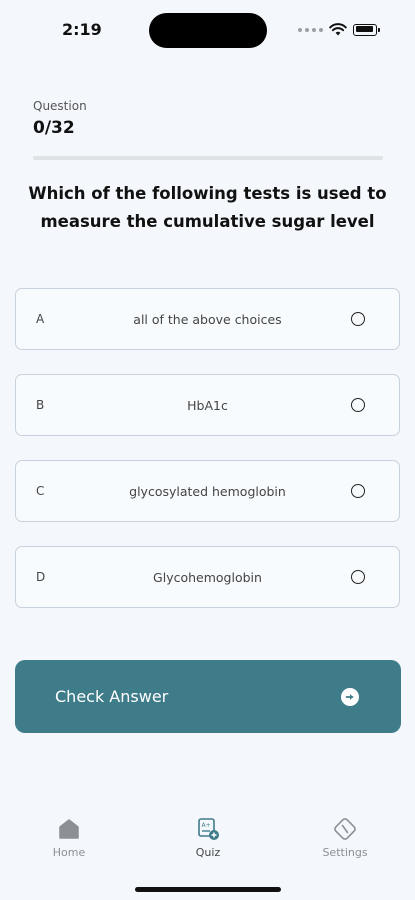  What do you see at coordinates (345, 829) in the screenshot?
I see `settings-icon` at bounding box center [345, 829].